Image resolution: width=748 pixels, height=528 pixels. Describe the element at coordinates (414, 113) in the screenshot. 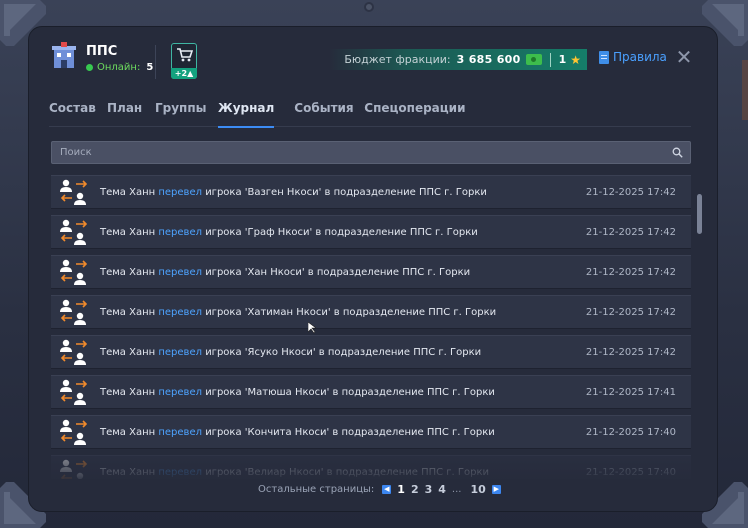

I see `tab-special-ops: Спецоперации` at that location.